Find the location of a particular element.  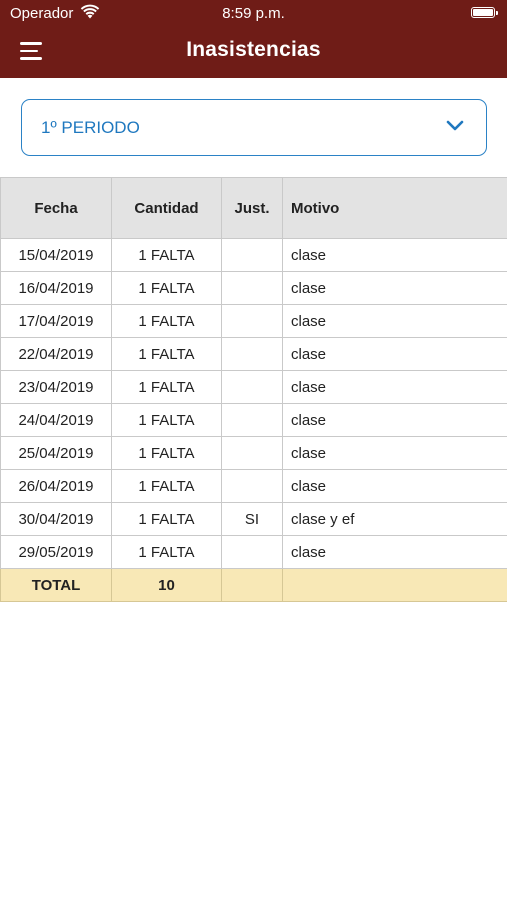

period-select: 1º PERIODO is located at coordinates (254, 127).